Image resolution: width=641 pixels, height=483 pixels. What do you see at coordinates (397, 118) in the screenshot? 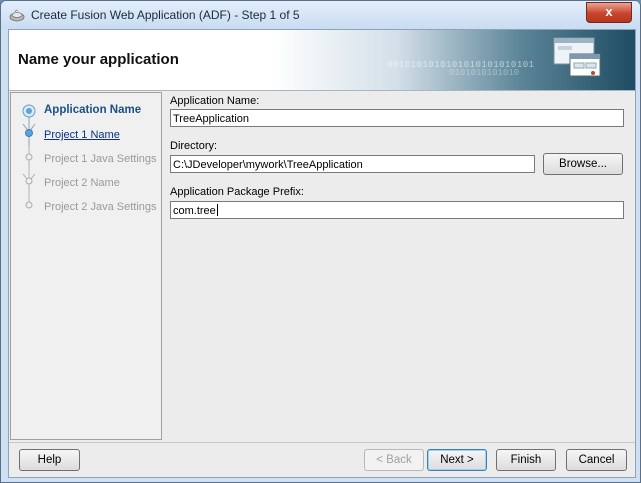
I see `application-name-input: TreeApplication` at bounding box center [397, 118].